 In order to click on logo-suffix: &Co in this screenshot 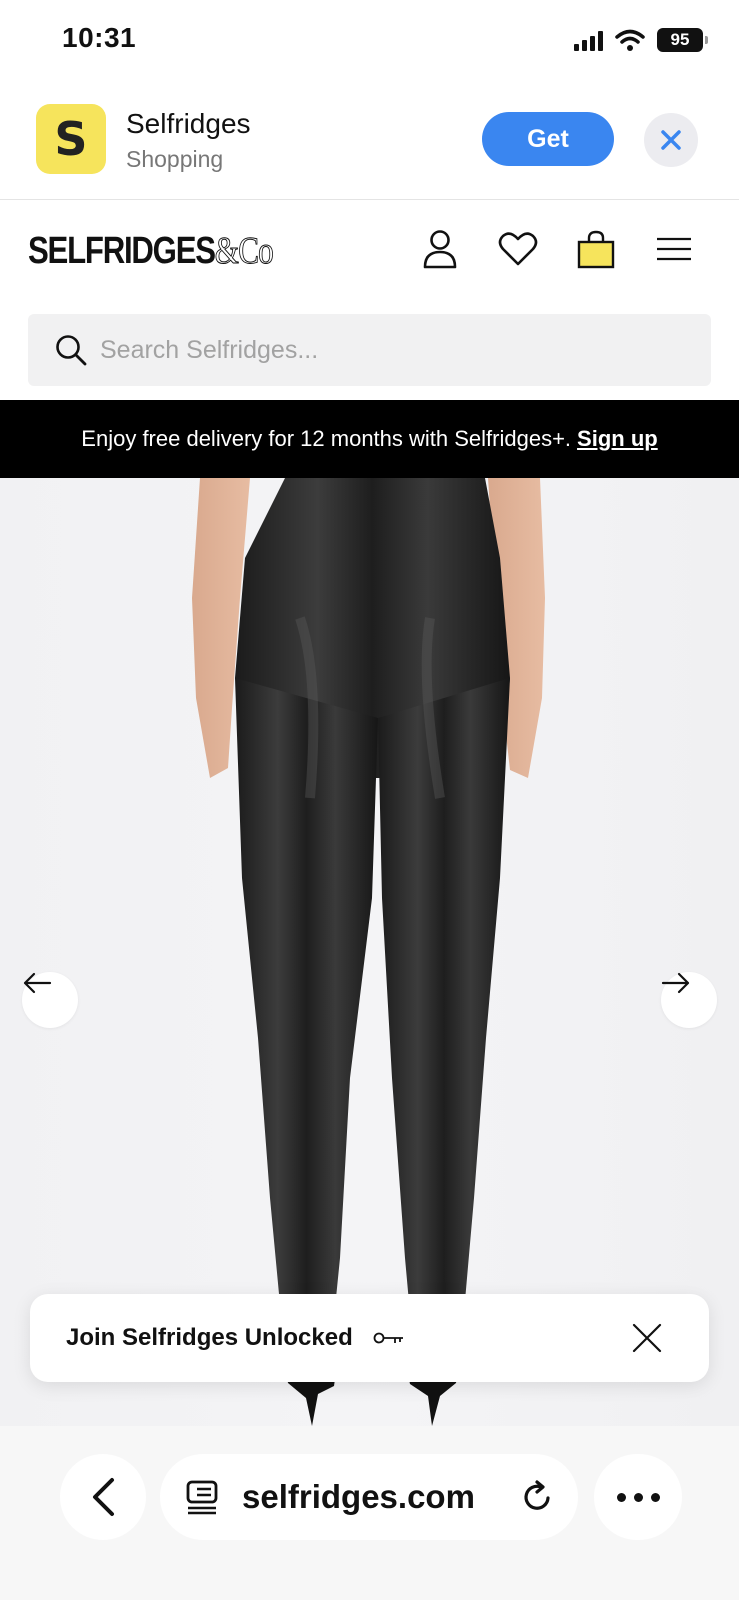, I will do `click(244, 251)`.